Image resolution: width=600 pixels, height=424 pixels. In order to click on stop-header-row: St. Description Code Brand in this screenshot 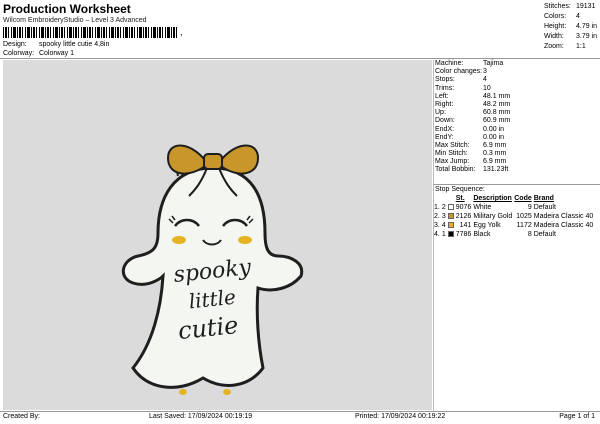, I will do `click(513, 198)`.